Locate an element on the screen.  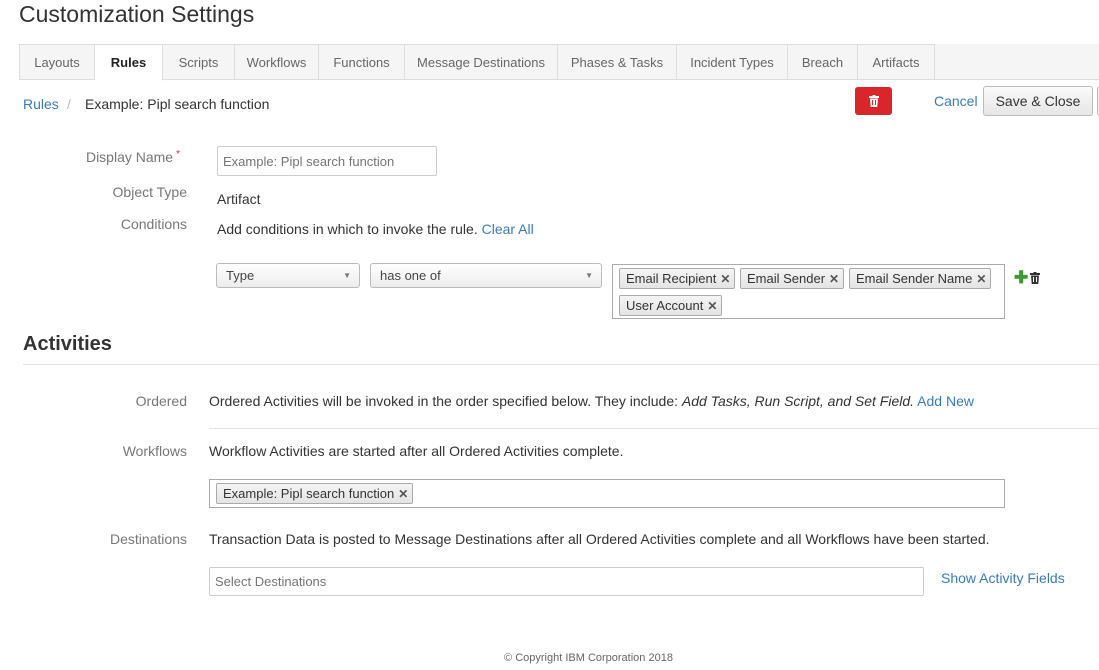
condition-field-select: Type ▼ is located at coordinates (288, 275).